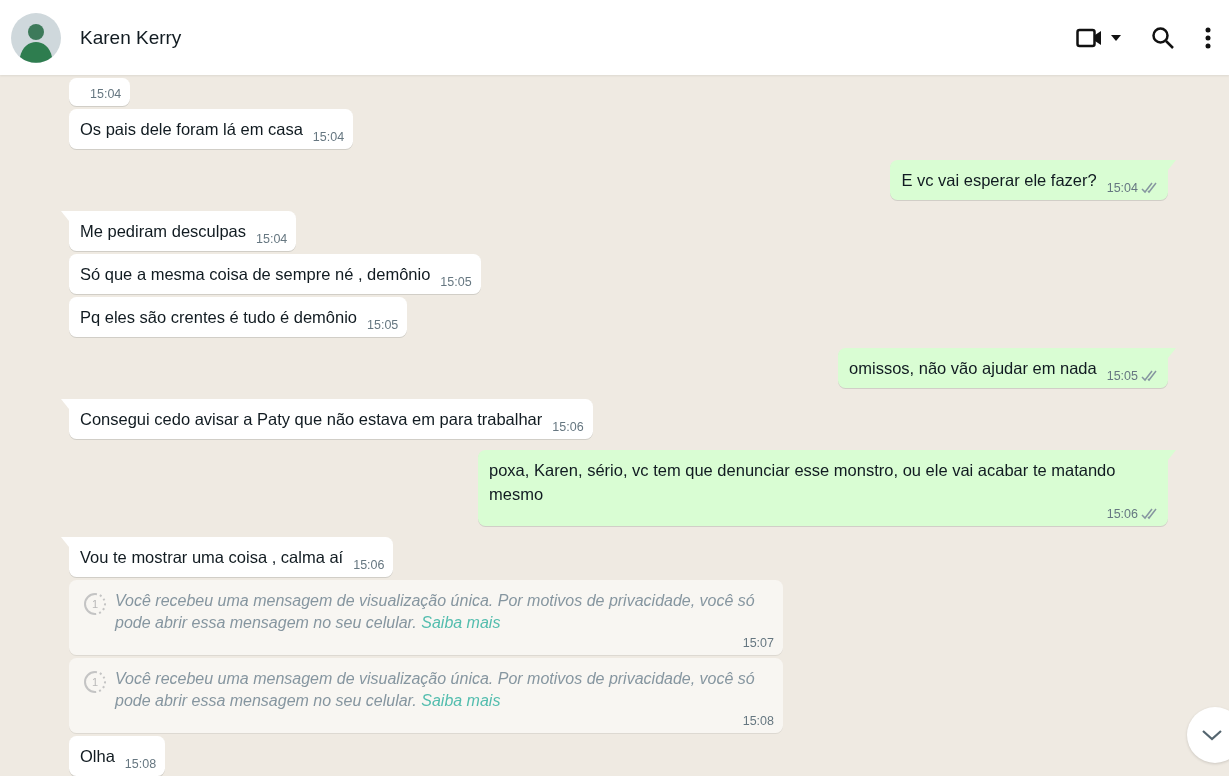  I want to click on caret-icon, so click(1116, 37).